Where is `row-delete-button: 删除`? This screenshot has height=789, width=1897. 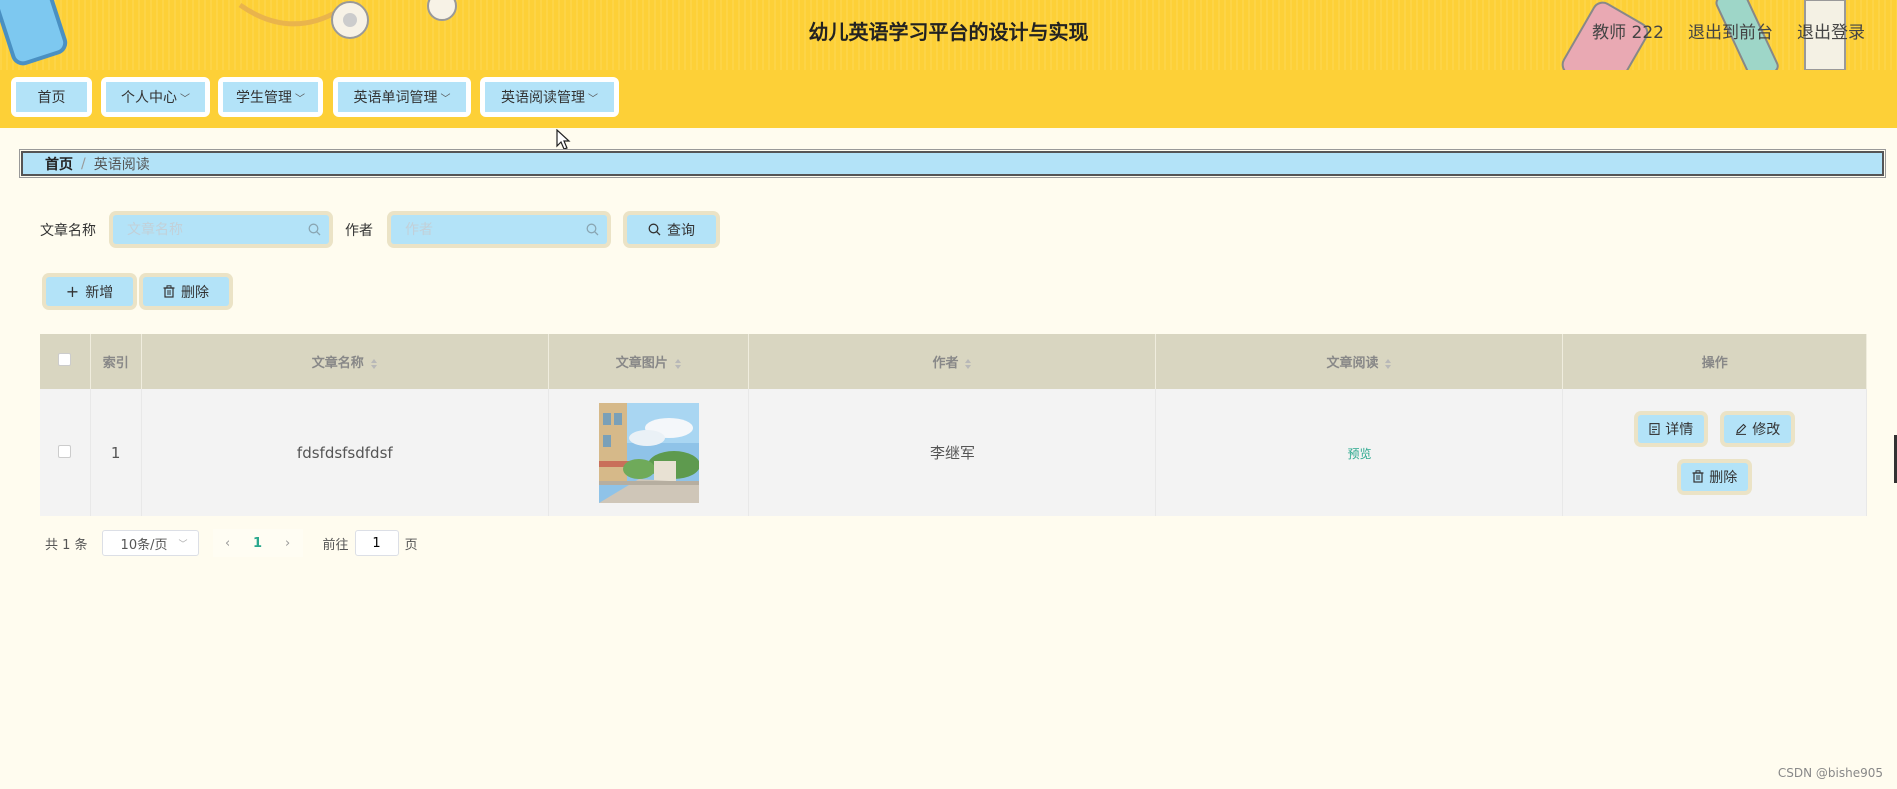
row-delete-button: 删除 is located at coordinates (1715, 476).